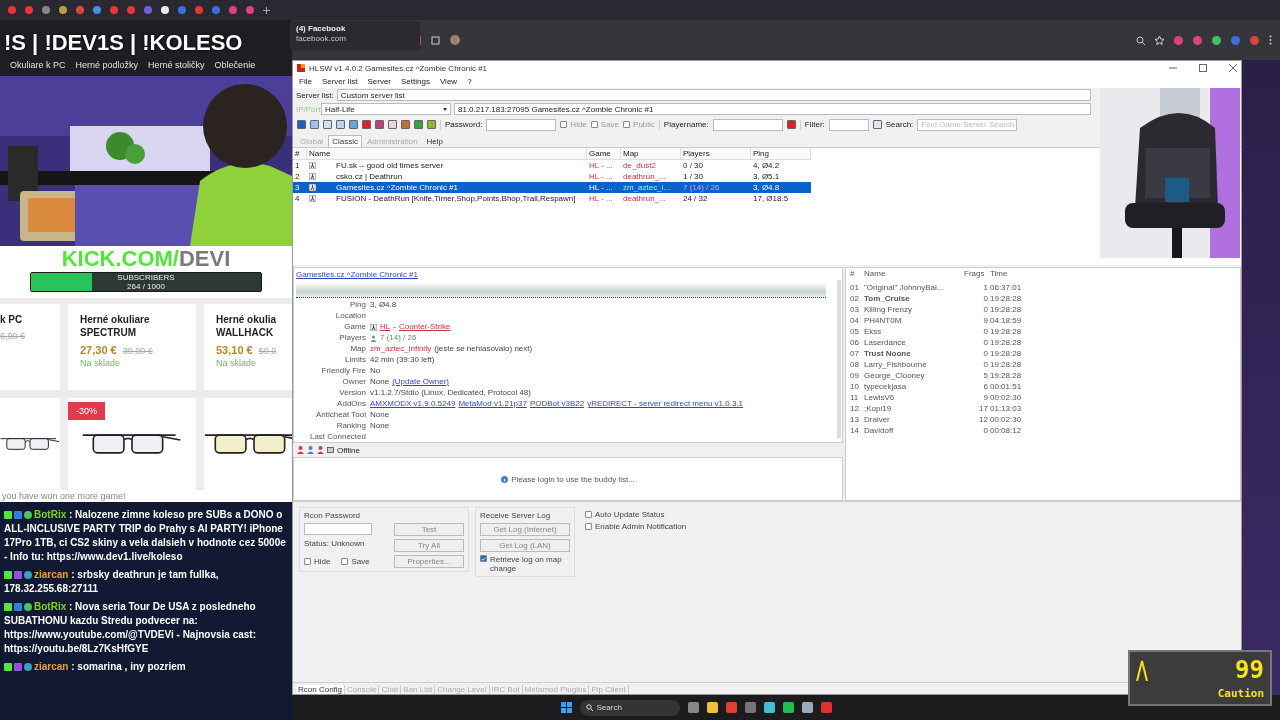 The image size is (1280, 720). Describe the element at coordinates (855, 386) in the screenshot. I see `table-cell-text: 10` at that location.